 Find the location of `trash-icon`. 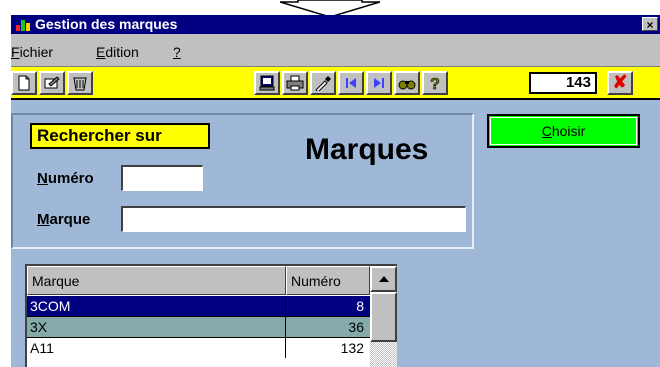

trash-icon is located at coordinates (80, 84).